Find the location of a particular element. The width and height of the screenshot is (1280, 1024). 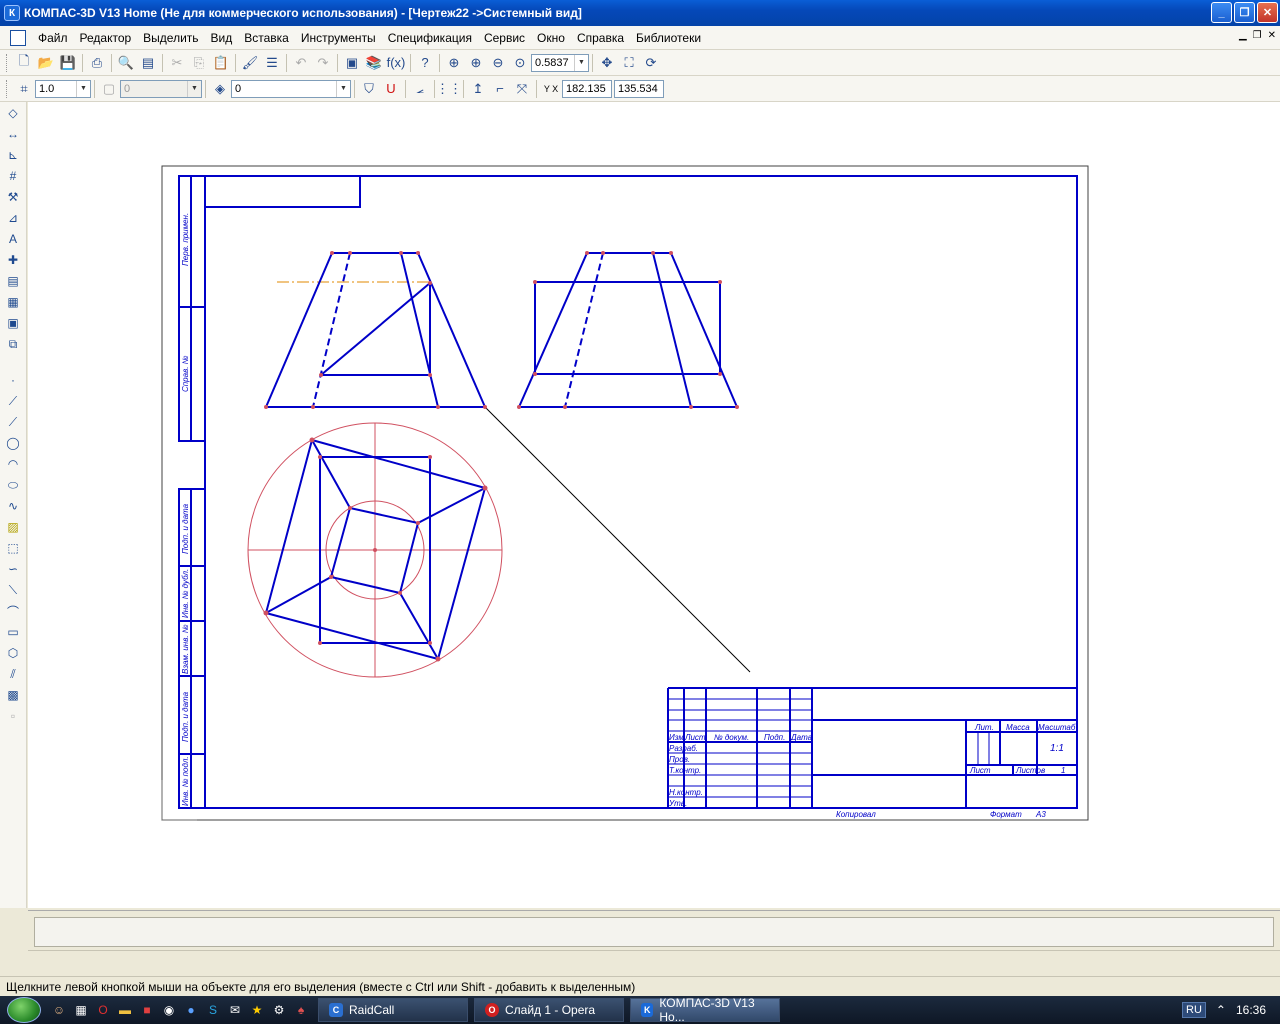

clock: 16:36 is located at coordinates (1251, 1010).